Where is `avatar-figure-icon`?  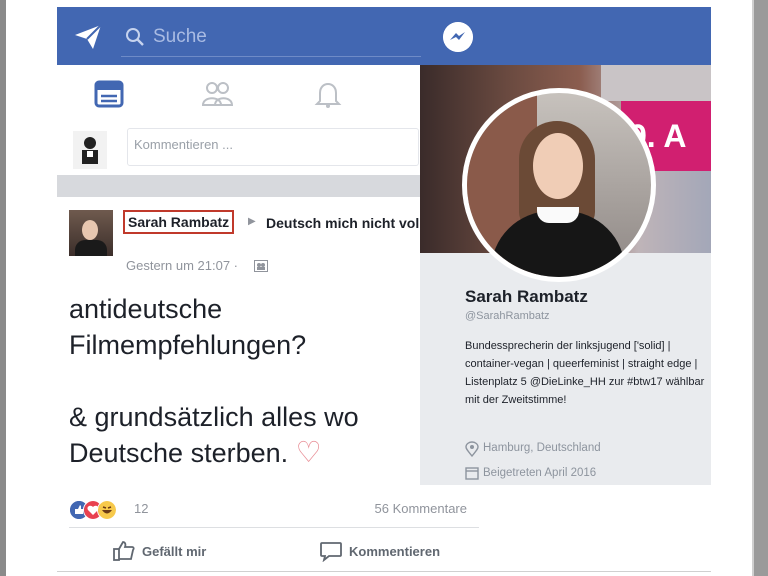
avatar-figure-icon is located at coordinates (90, 150).